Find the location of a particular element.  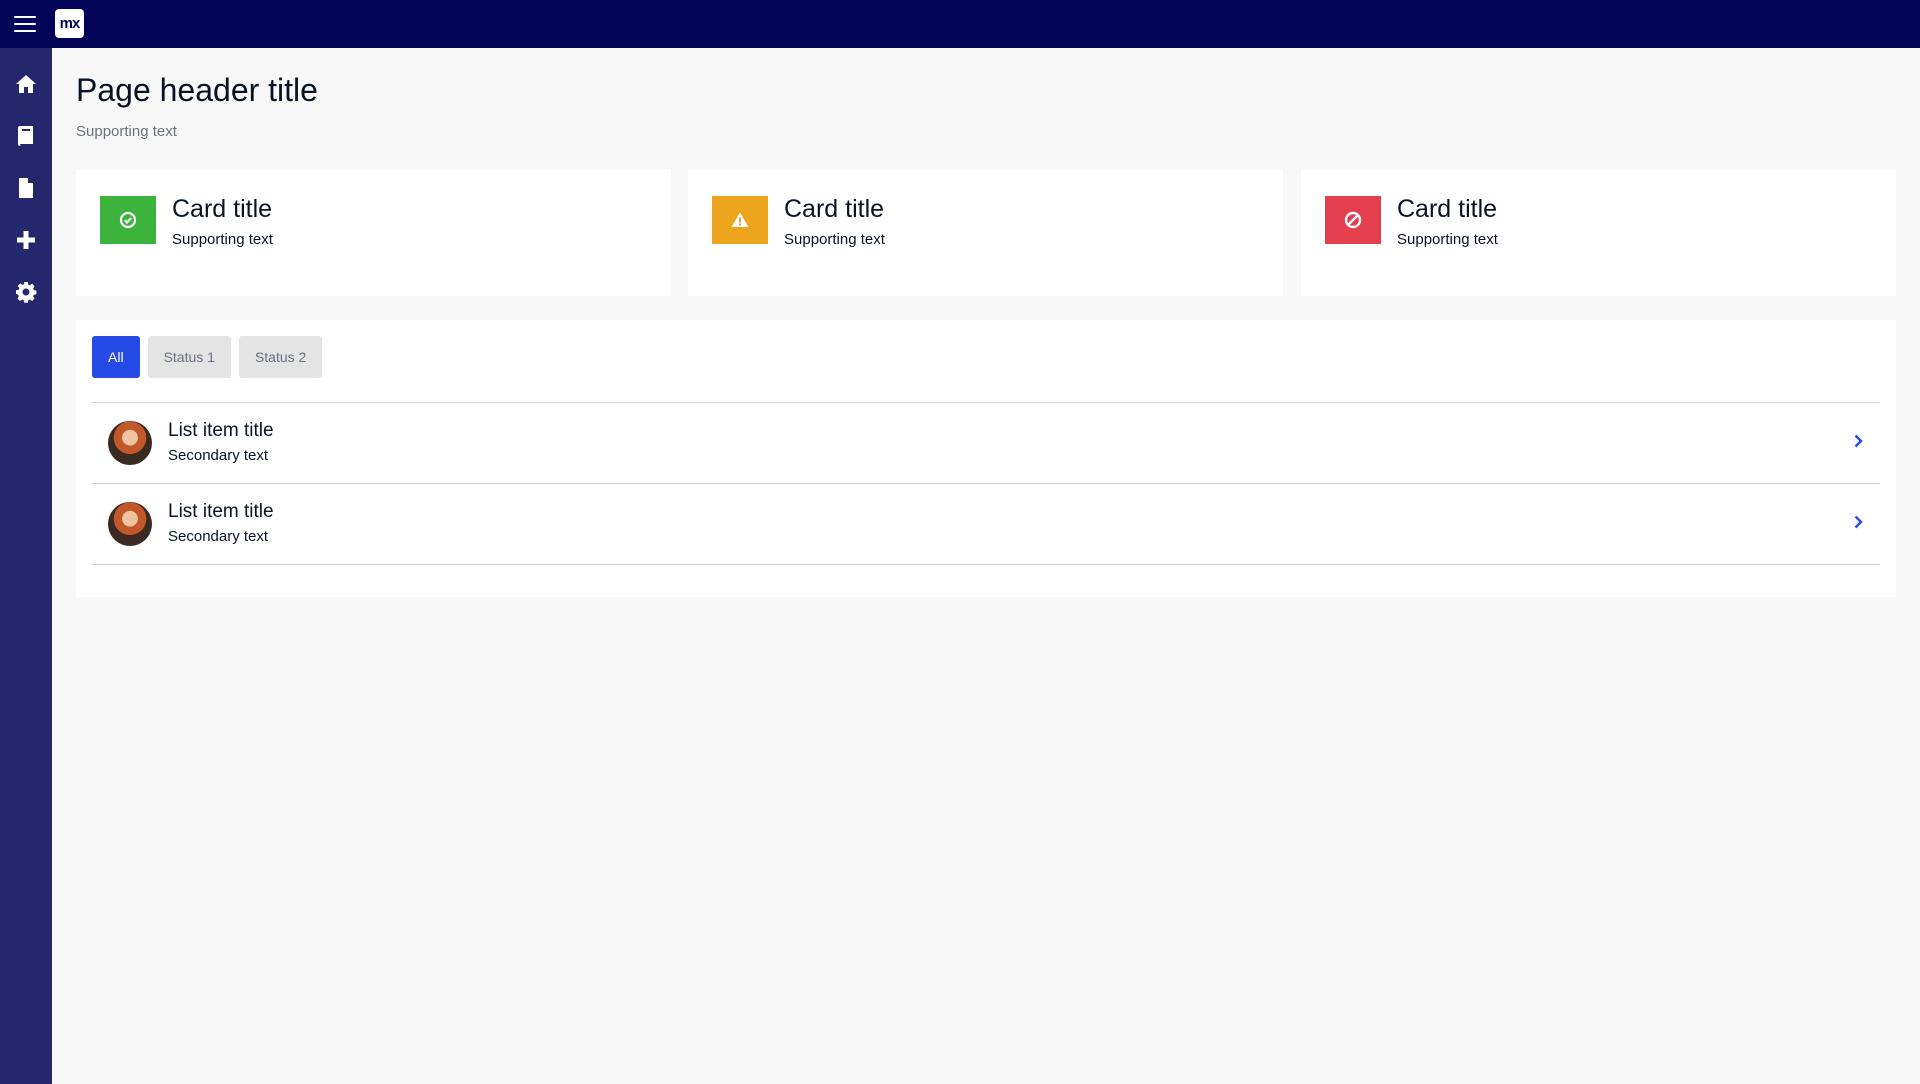

warning-triangle-icon is located at coordinates (740, 219).